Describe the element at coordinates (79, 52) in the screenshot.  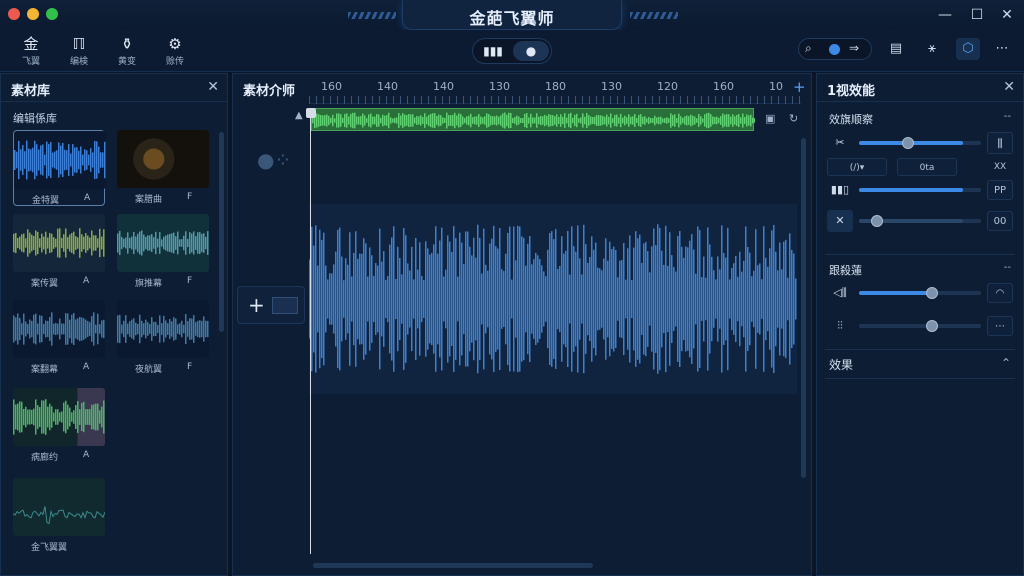
I see `tool-edit: ℿ 编検` at that location.